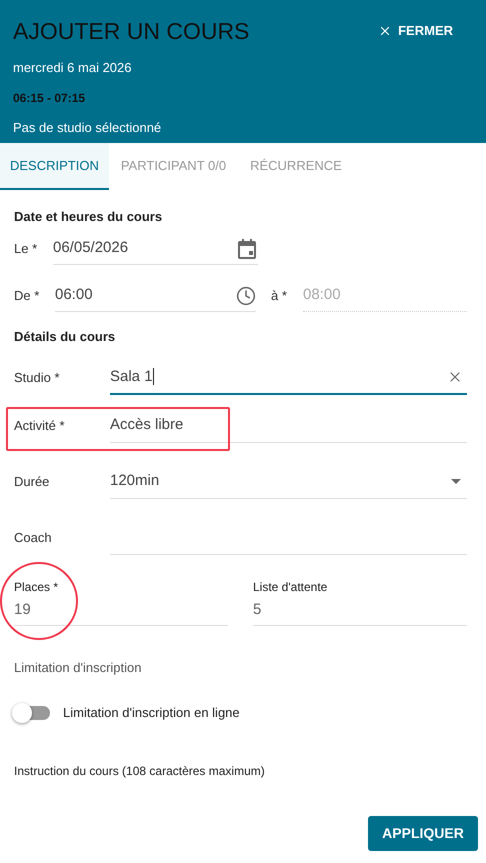 The height and width of the screenshot is (863, 486). Describe the element at coordinates (139, 771) in the screenshot. I see `instruction-label: Instruction du cours (108 caractères maximum)` at that location.